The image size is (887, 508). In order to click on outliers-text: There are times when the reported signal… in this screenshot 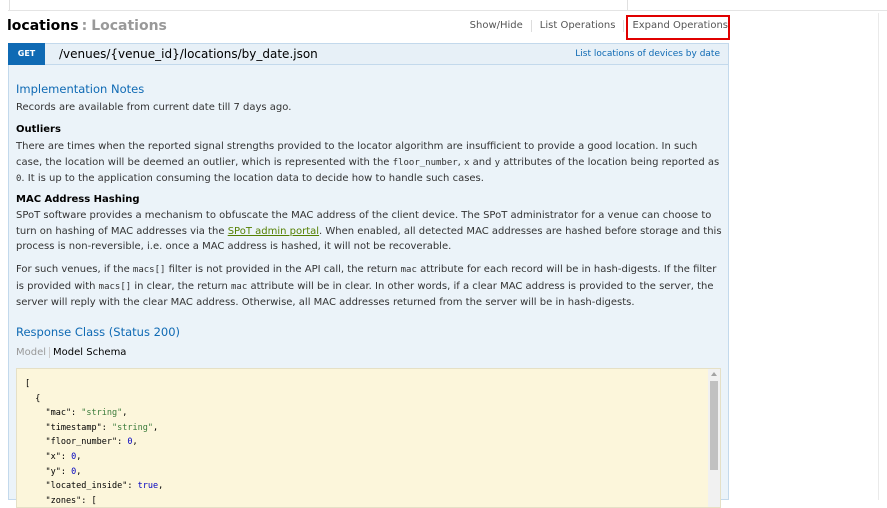, I will do `click(368, 162)`.